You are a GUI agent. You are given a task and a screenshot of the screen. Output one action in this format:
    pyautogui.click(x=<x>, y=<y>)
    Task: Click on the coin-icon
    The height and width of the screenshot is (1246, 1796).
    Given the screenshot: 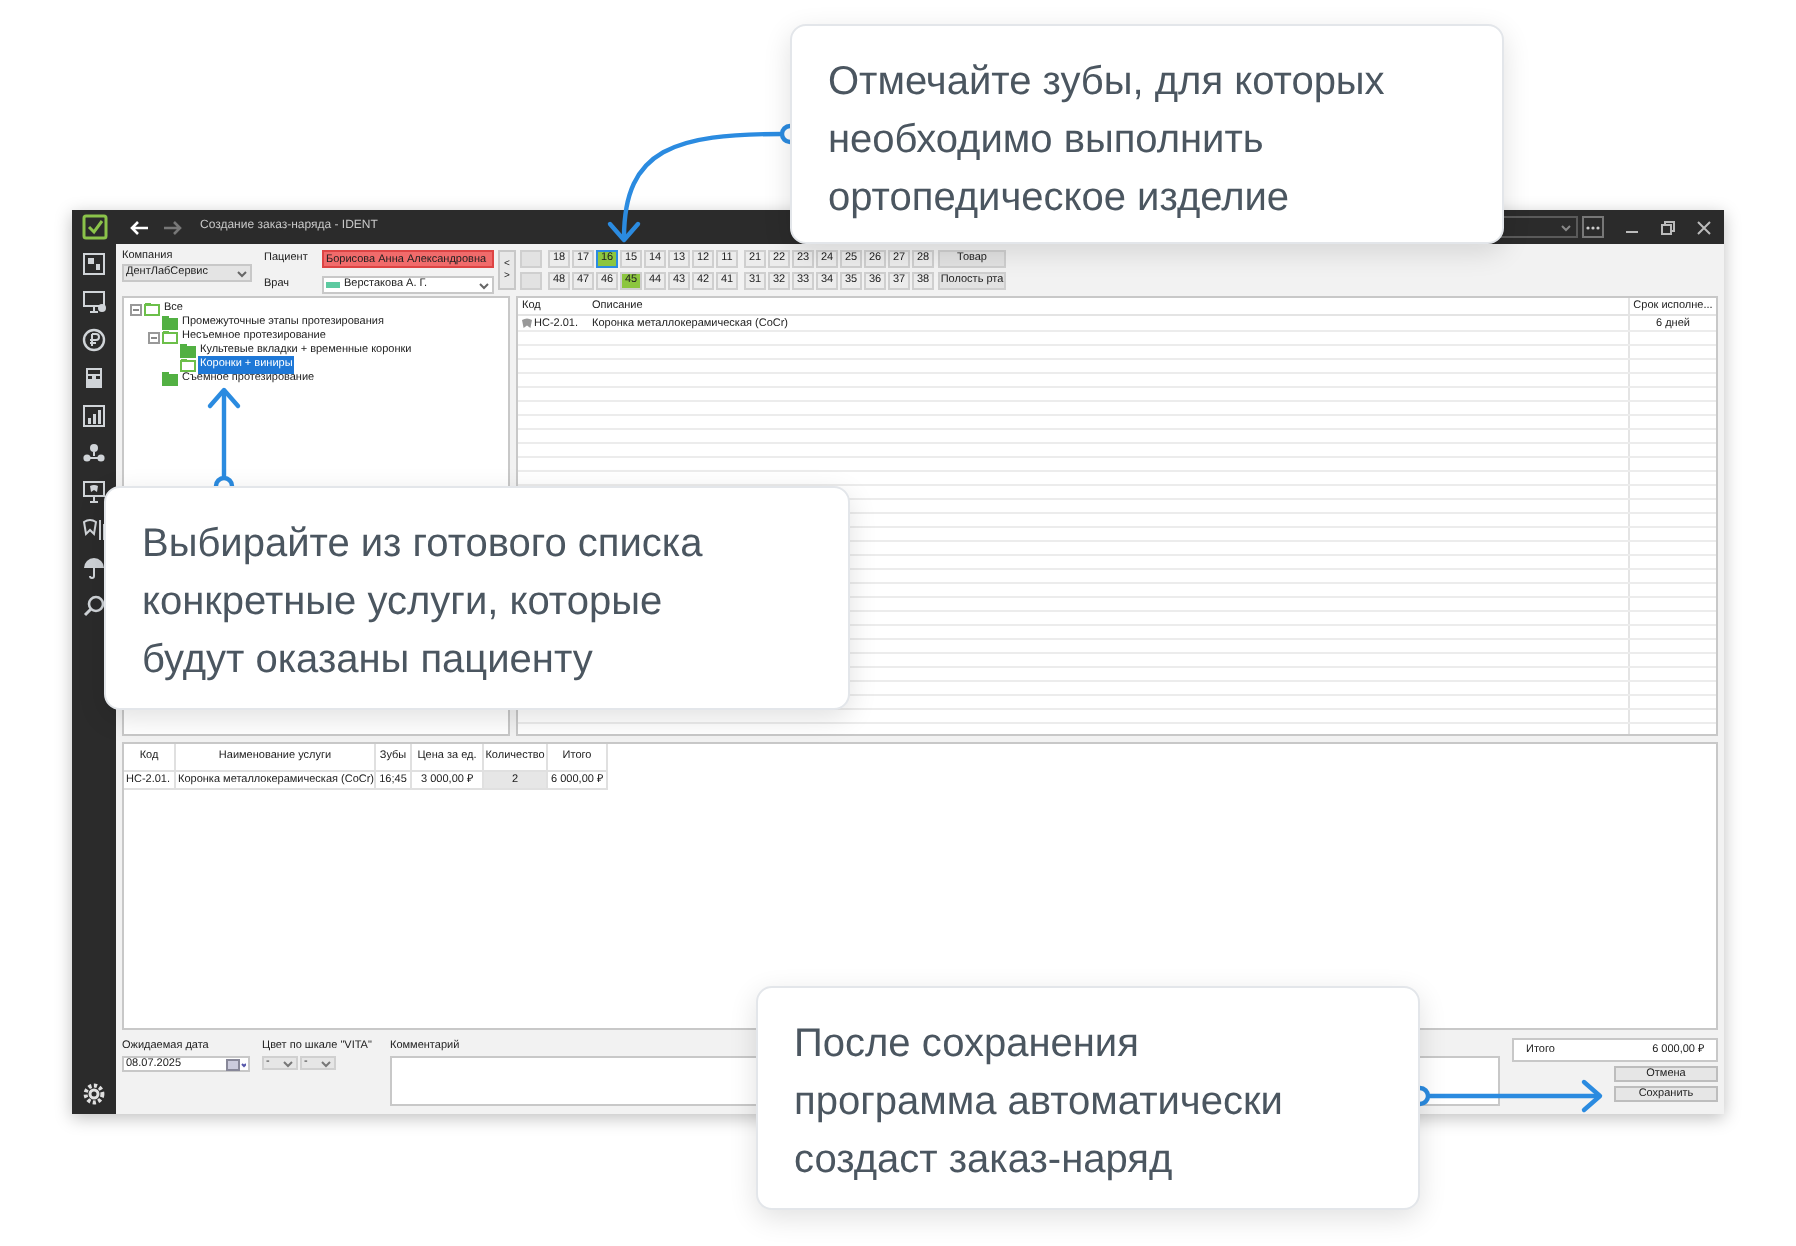 What is the action you would take?
    pyautogui.click(x=94, y=340)
    